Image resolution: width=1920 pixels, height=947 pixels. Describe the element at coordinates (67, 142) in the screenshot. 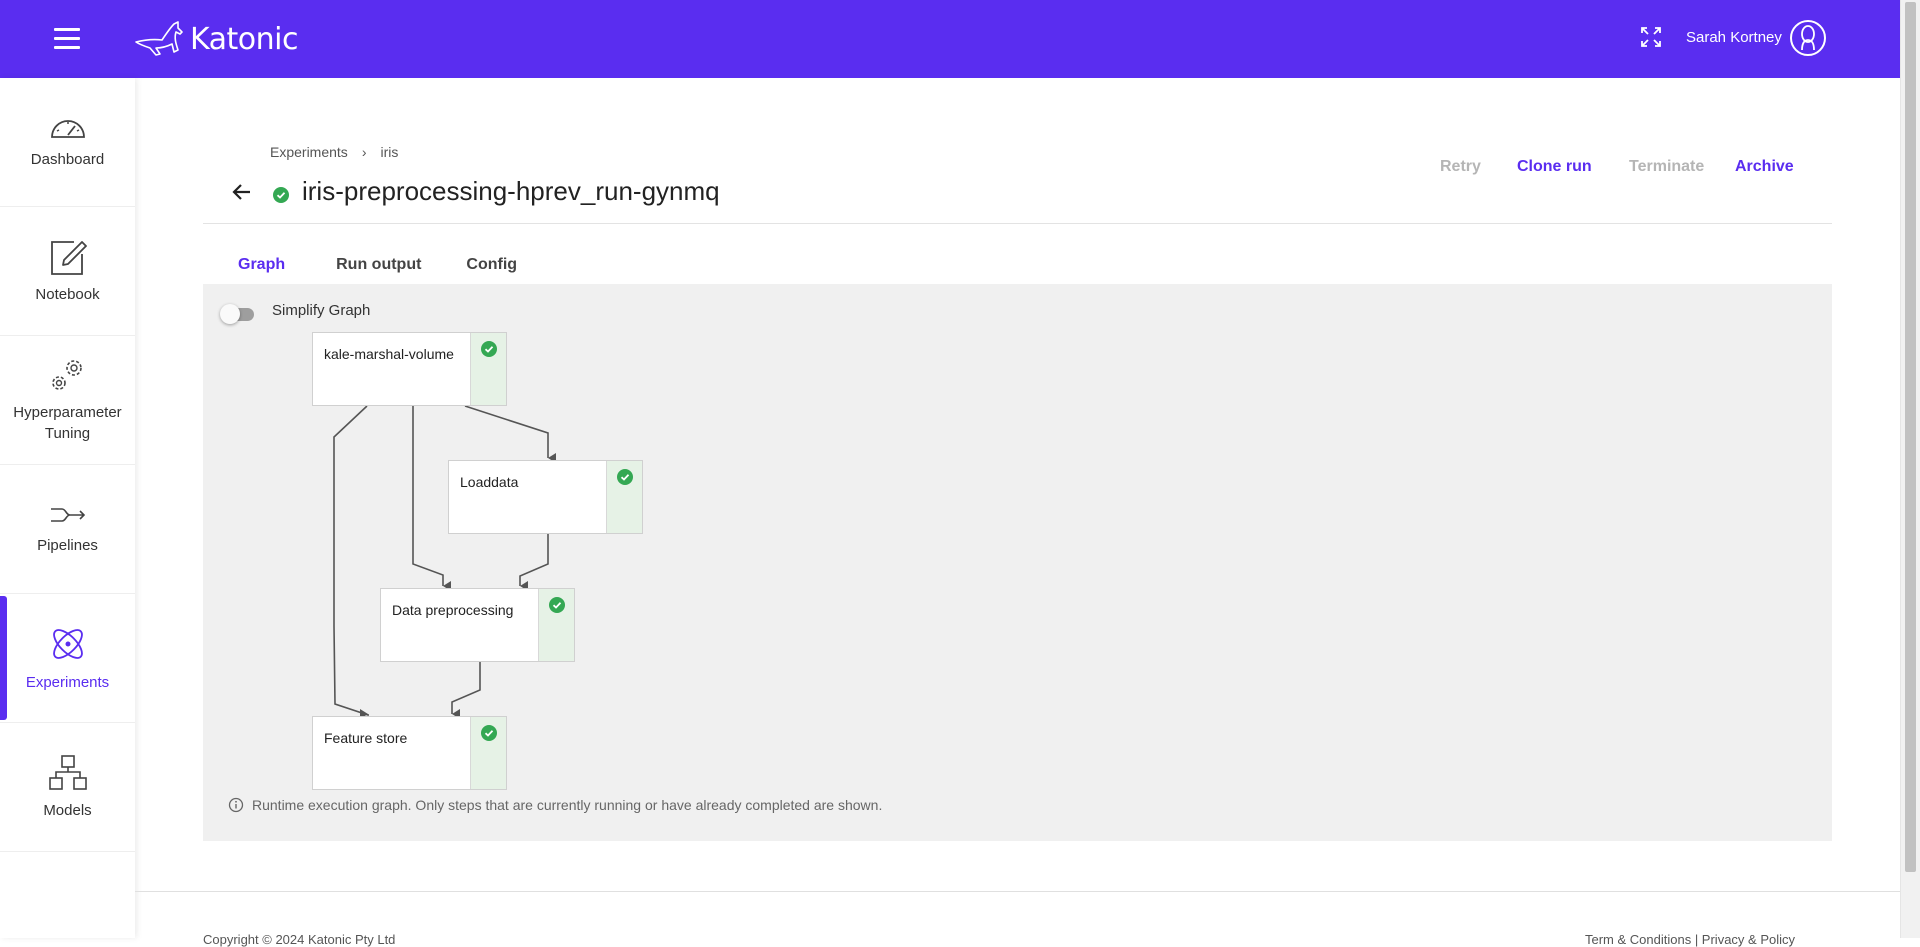

I see `sidebar-item-dashboard: Dashboard` at that location.